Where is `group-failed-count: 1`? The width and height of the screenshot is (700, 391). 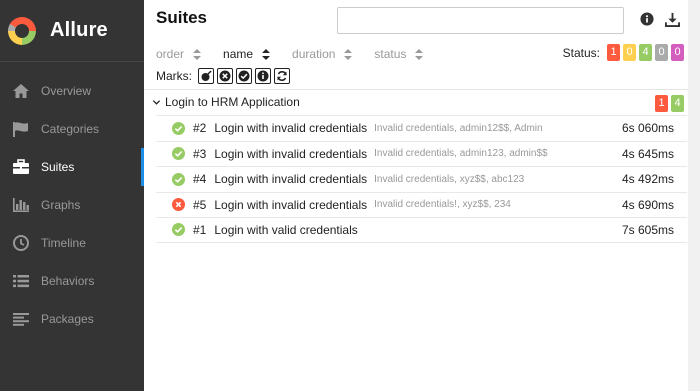
group-failed-count: 1 is located at coordinates (661, 103).